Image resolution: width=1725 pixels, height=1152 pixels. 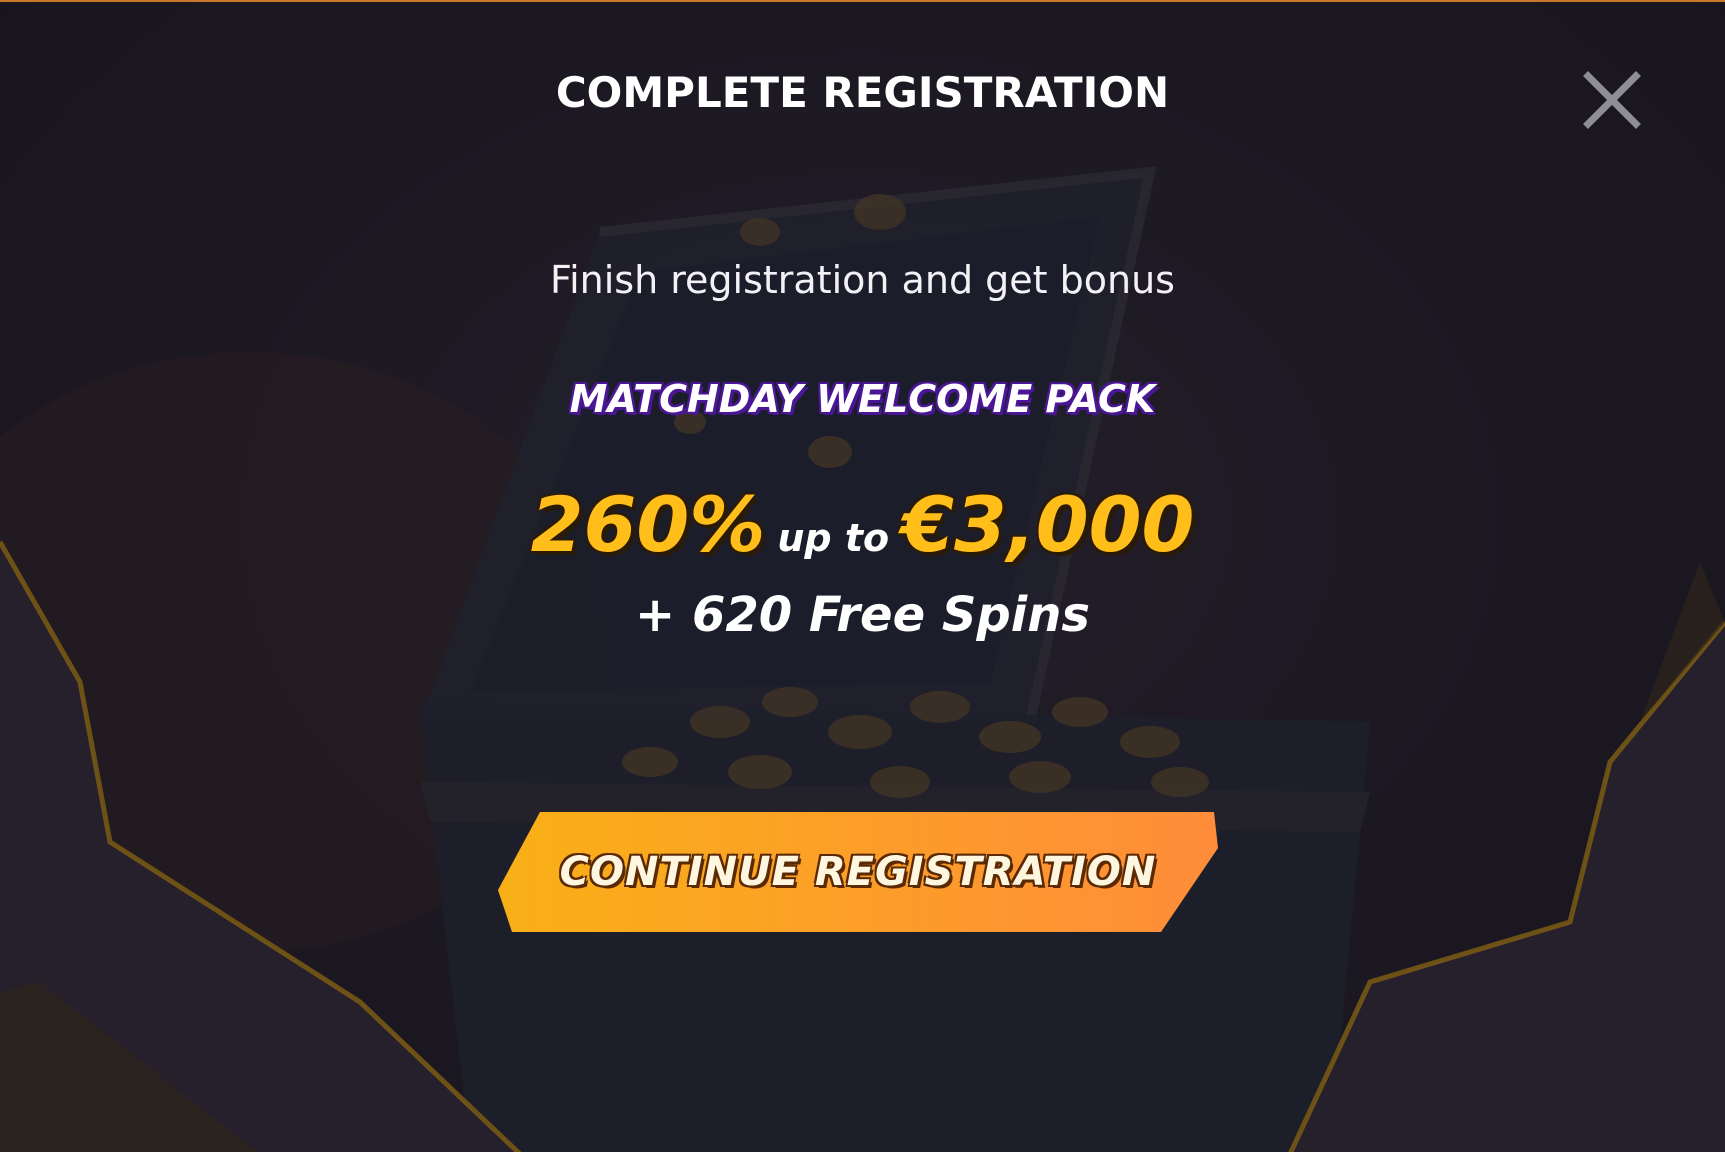 What do you see at coordinates (1048, 524) in the screenshot?
I see `bonus-amount: €3,000` at bounding box center [1048, 524].